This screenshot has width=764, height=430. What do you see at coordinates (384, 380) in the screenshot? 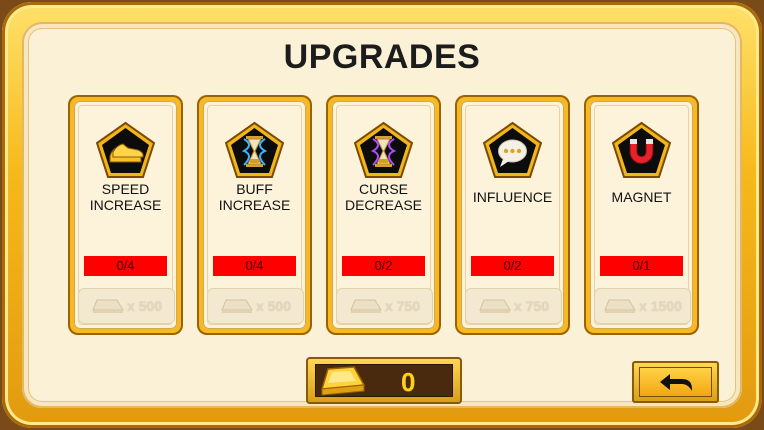
I see `gold-counter: 0` at bounding box center [384, 380].